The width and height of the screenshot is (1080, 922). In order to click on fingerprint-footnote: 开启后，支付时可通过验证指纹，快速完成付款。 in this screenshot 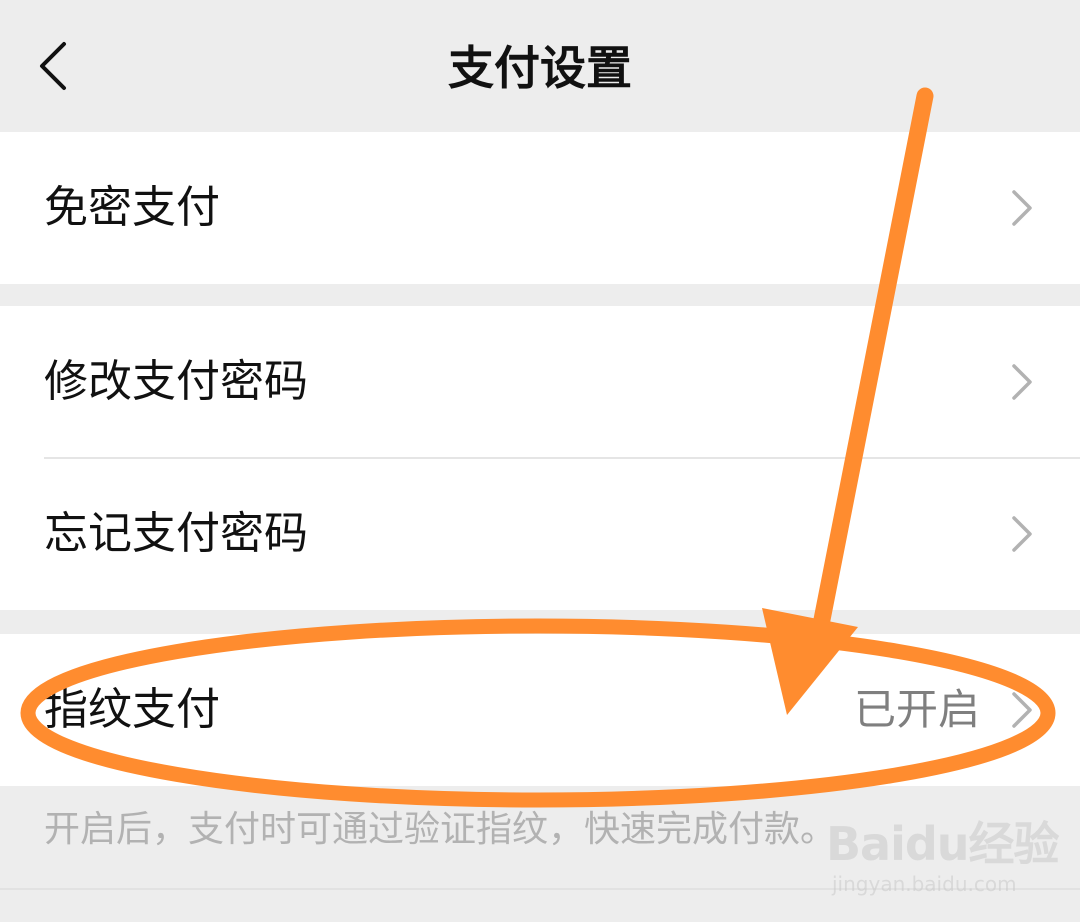, I will do `click(440, 829)`.